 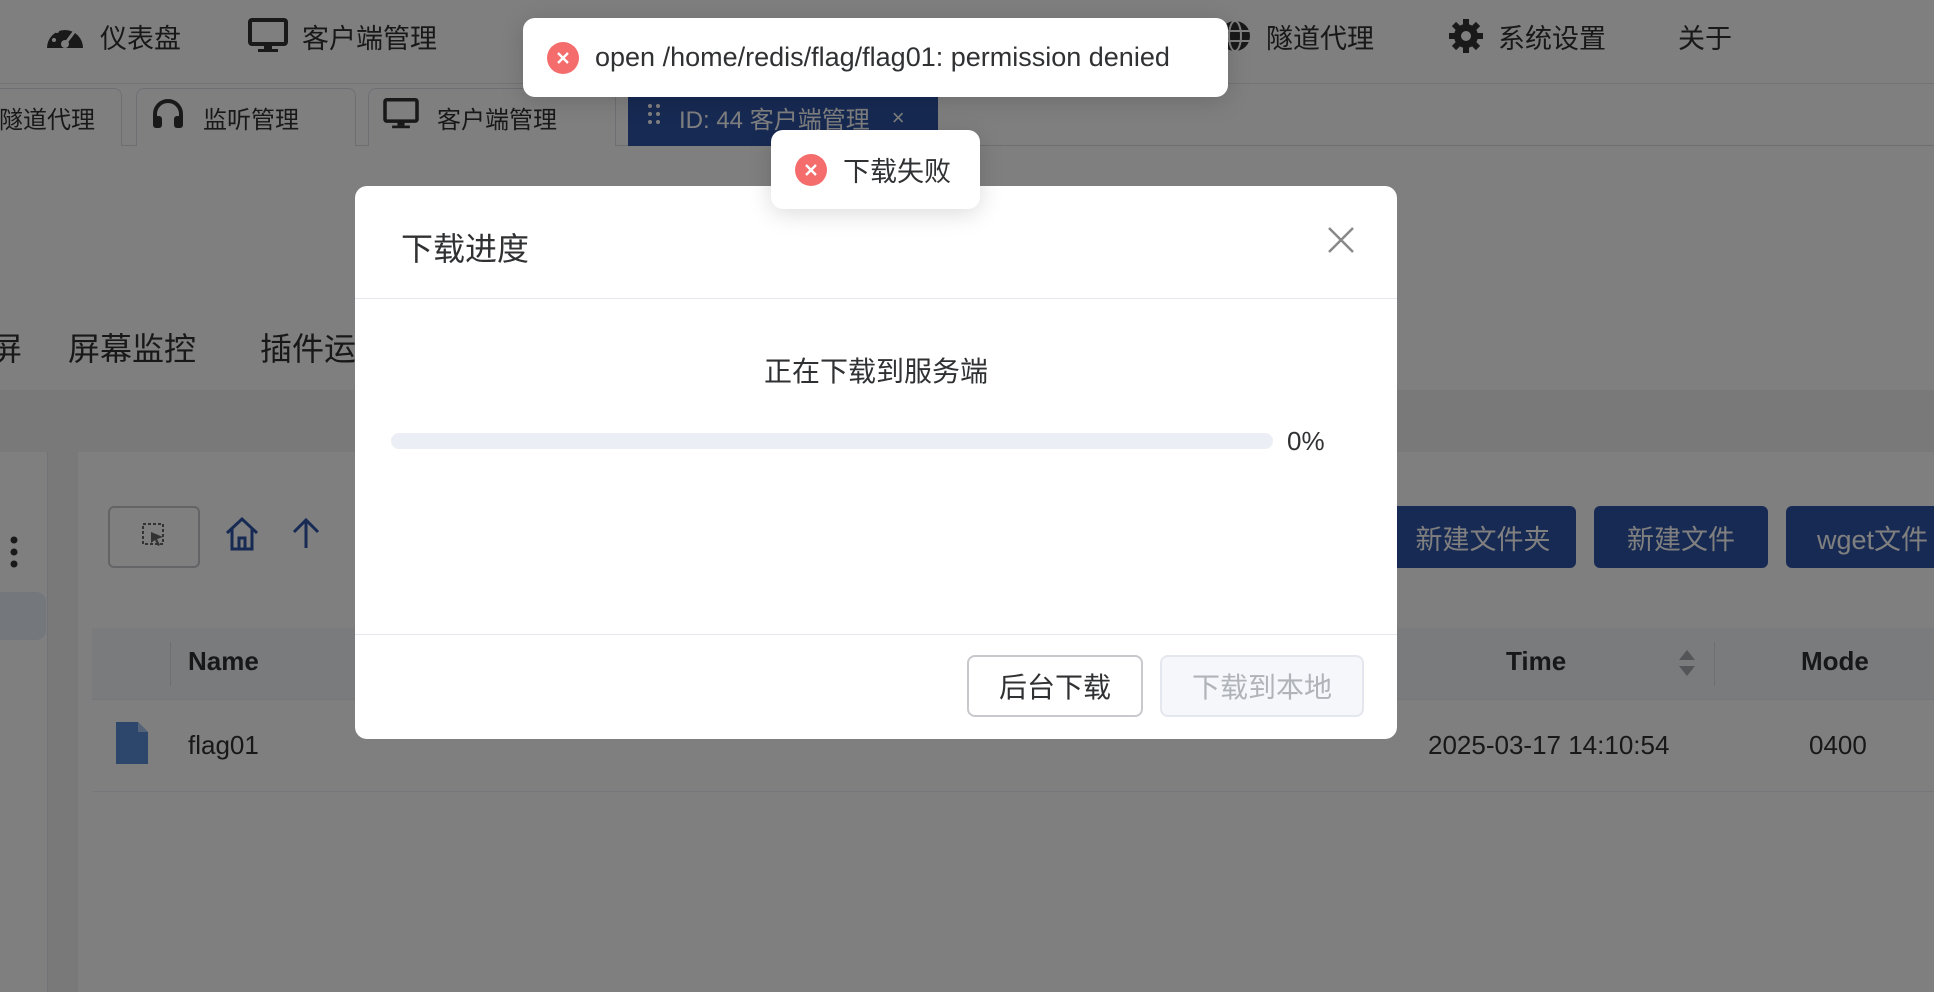 What do you see at coordinates (875, 371) in the screenshot?
I see `download-status-text: 正在下载到服务端` at bounding box center [875, 371].